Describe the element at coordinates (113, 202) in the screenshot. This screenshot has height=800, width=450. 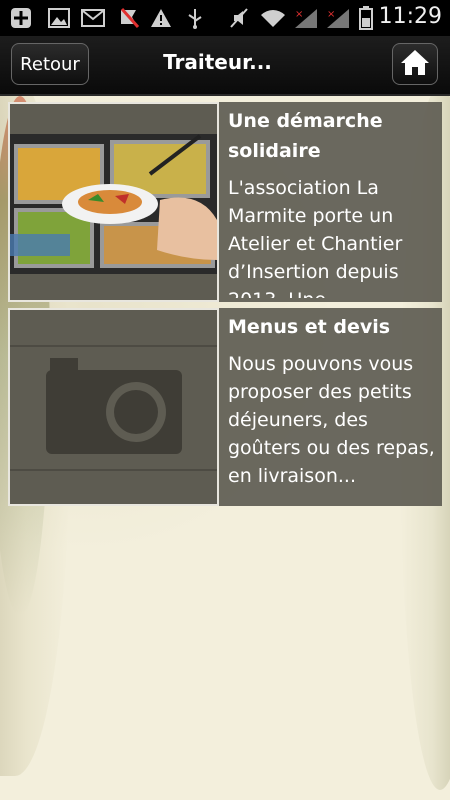
I see `food-buffet-photo` at that location.